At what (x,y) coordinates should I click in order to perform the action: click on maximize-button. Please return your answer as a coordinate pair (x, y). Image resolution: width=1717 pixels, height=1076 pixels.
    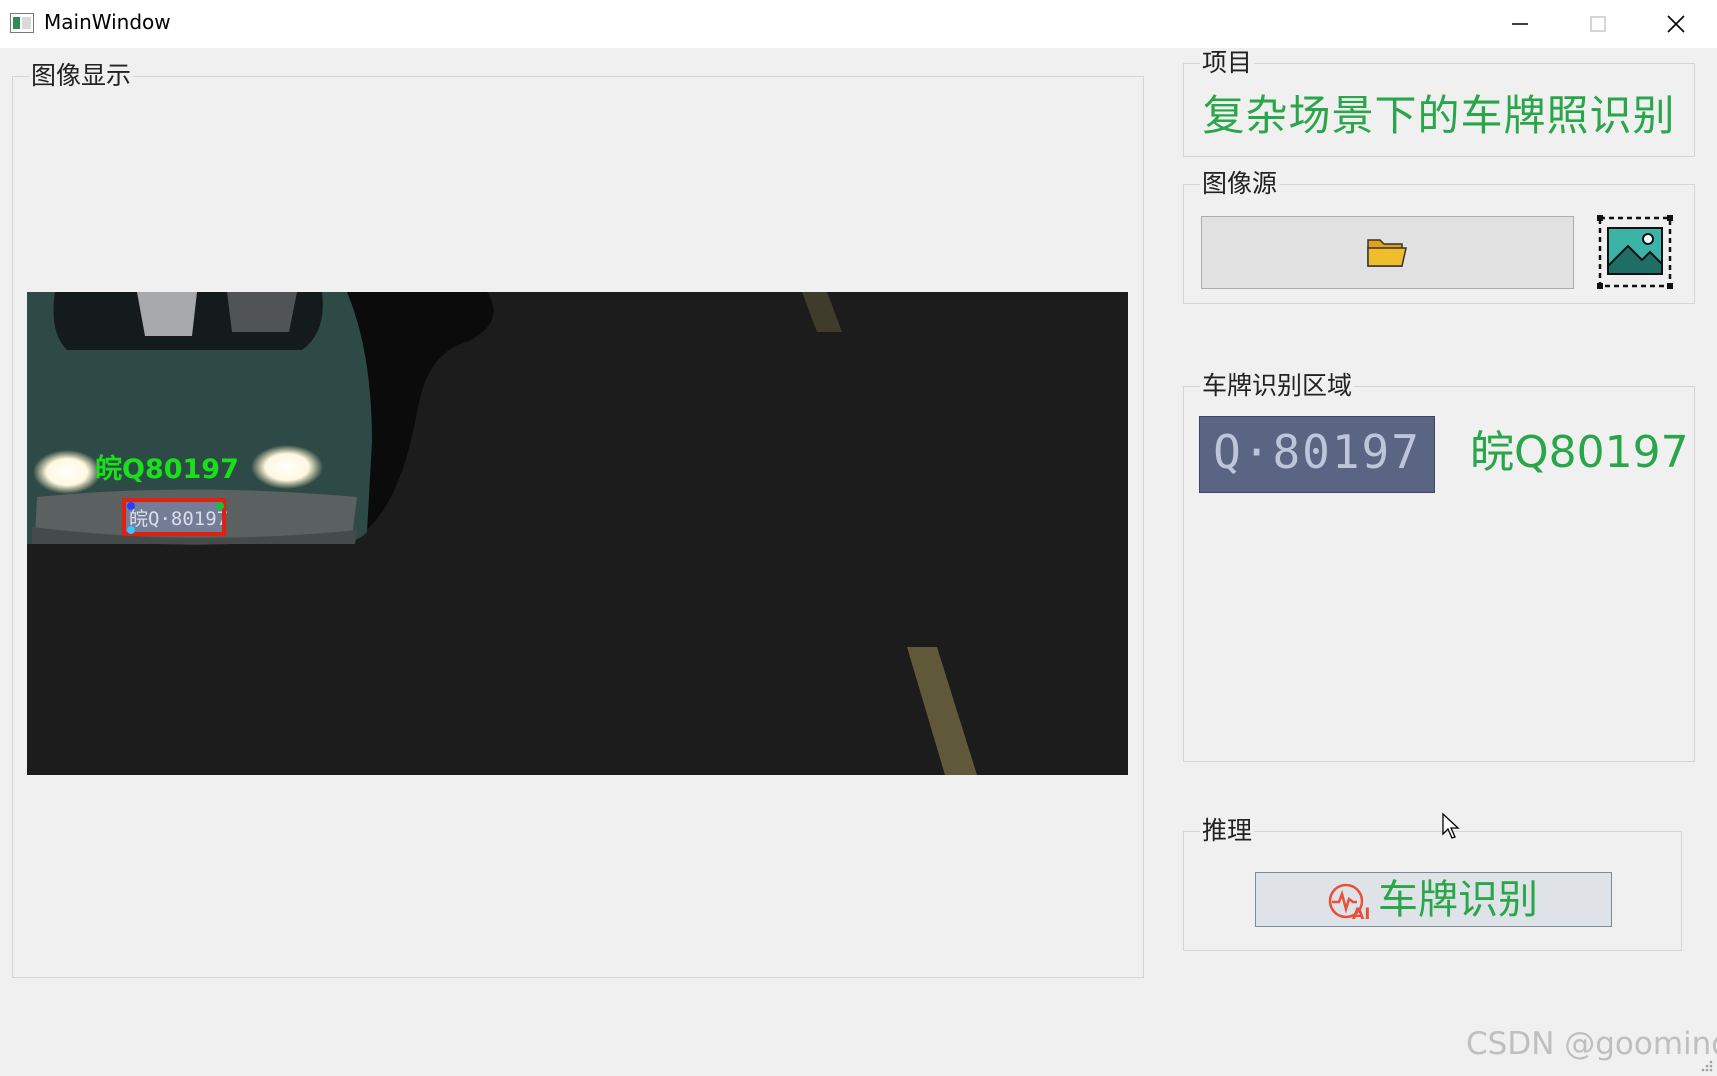
    Looking at the image, I should click on (1598, 24).